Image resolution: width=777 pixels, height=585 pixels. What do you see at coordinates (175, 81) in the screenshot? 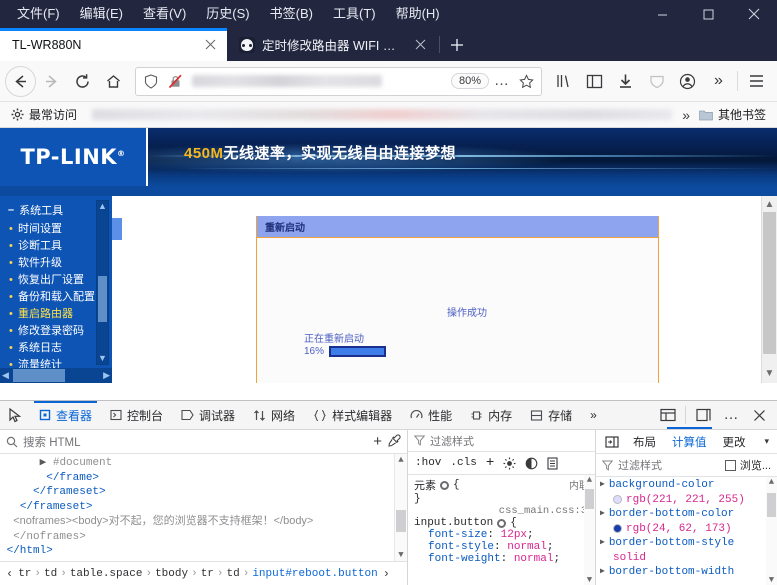
I see `broken-lock-icon` at bounding box center [175, 81].